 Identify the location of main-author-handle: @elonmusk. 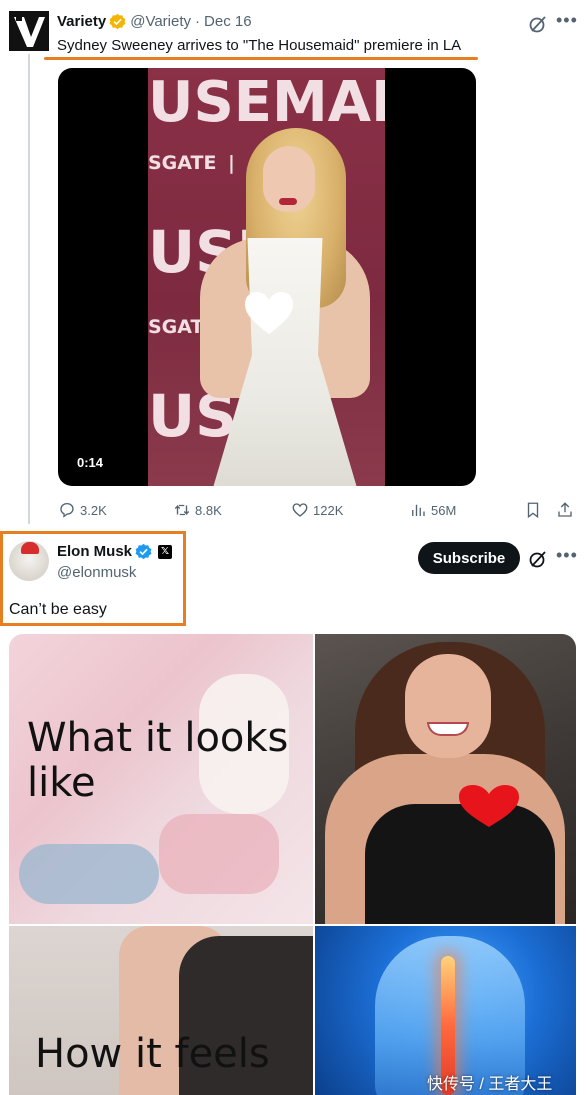
(96, 572).